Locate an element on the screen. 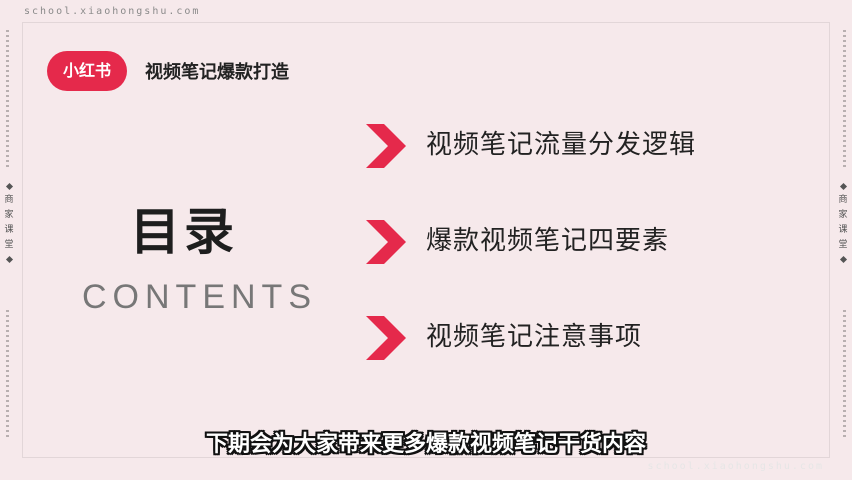  side-dots-left-top is located at coordinates (7, 100).